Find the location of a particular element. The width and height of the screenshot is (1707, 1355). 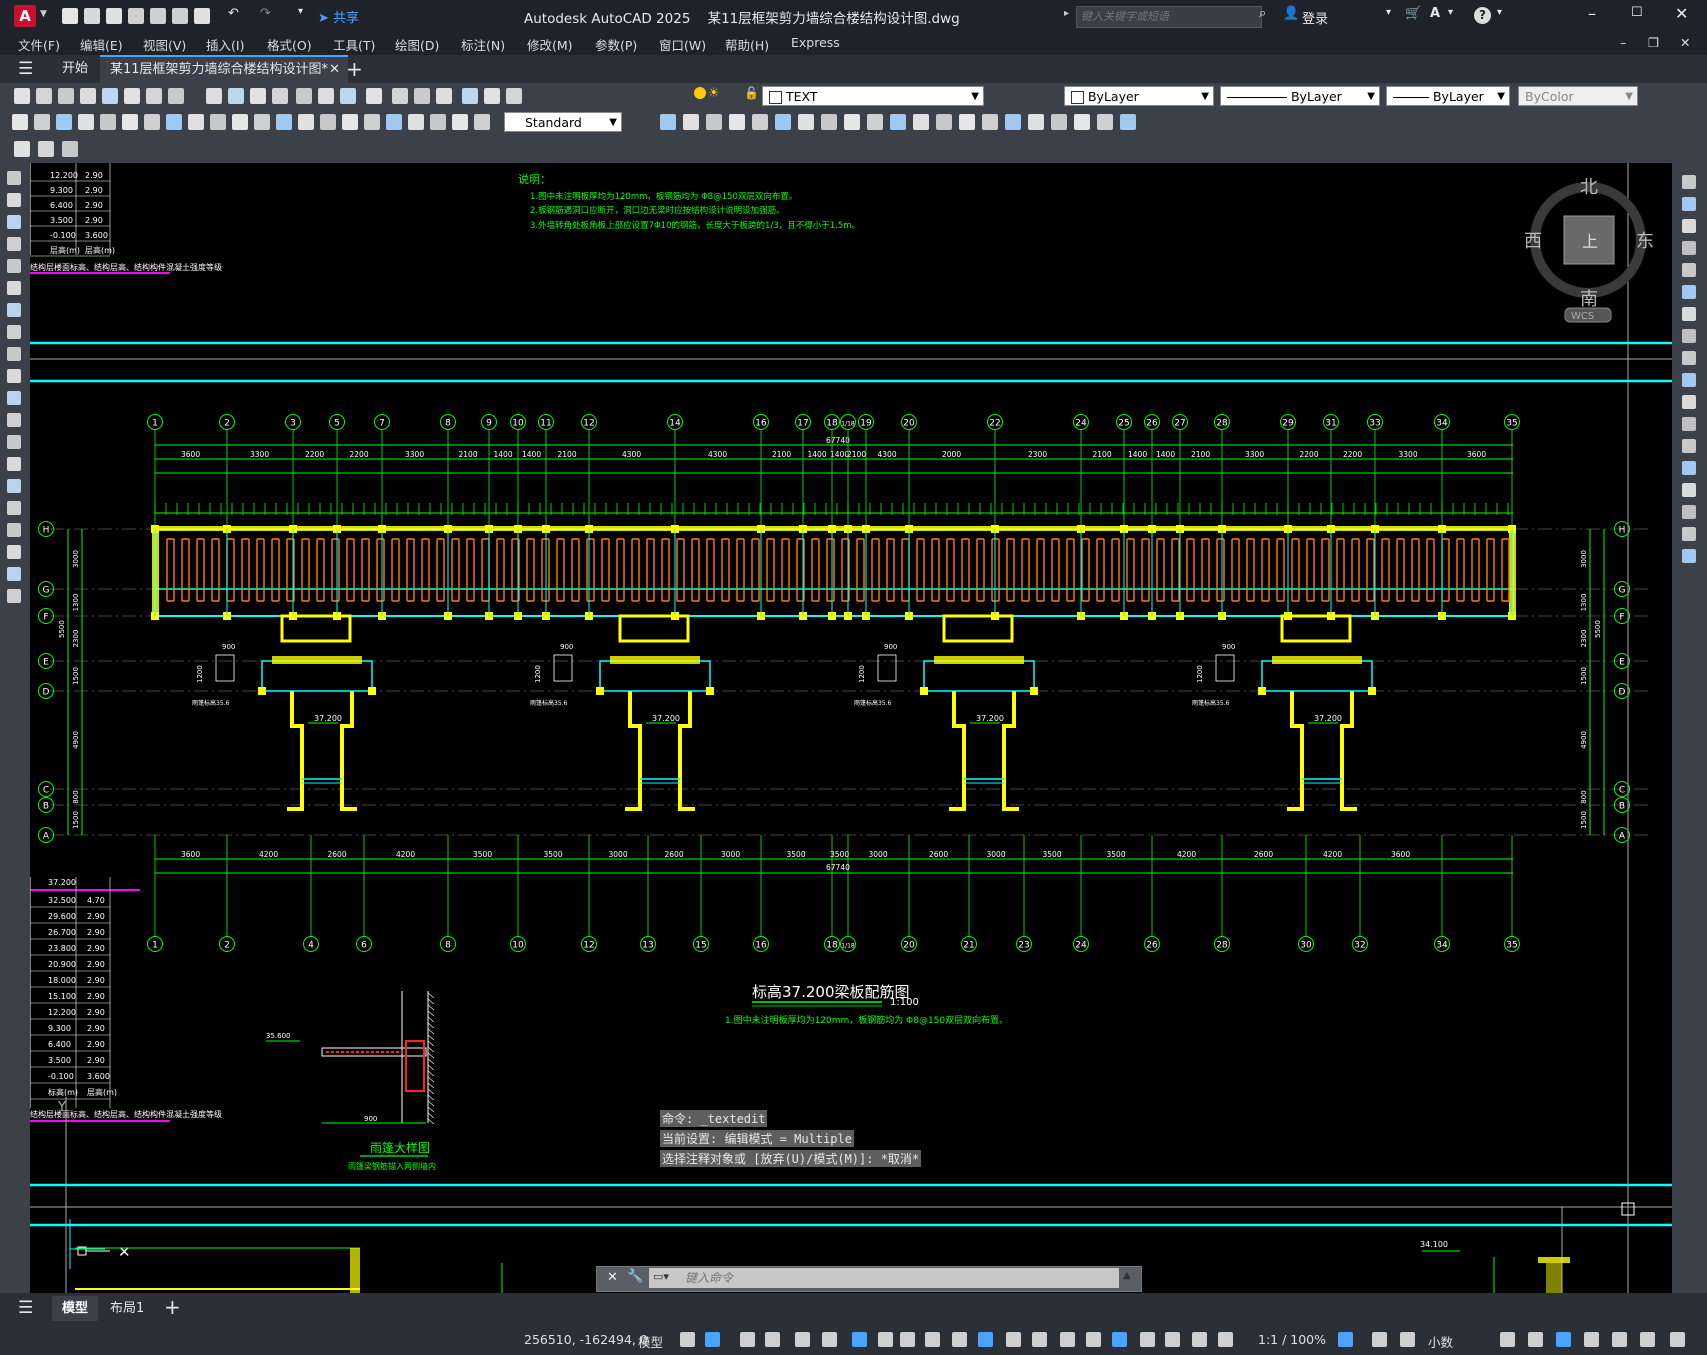

dim-tool-30-icon is located at coordinates (829, 122).